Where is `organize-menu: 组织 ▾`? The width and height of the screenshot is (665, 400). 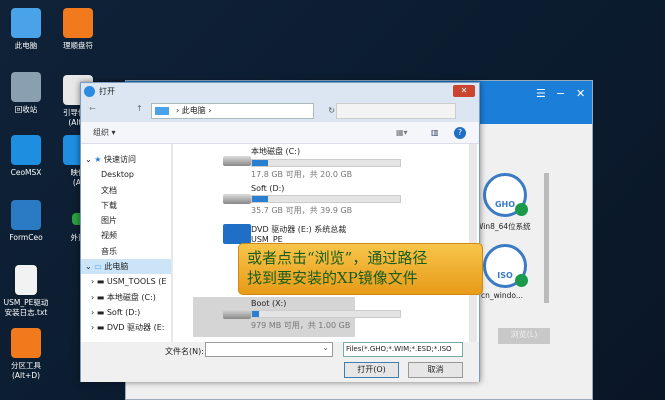 organize-menu: 组织 ▾ is located at coordinates (104, 132).